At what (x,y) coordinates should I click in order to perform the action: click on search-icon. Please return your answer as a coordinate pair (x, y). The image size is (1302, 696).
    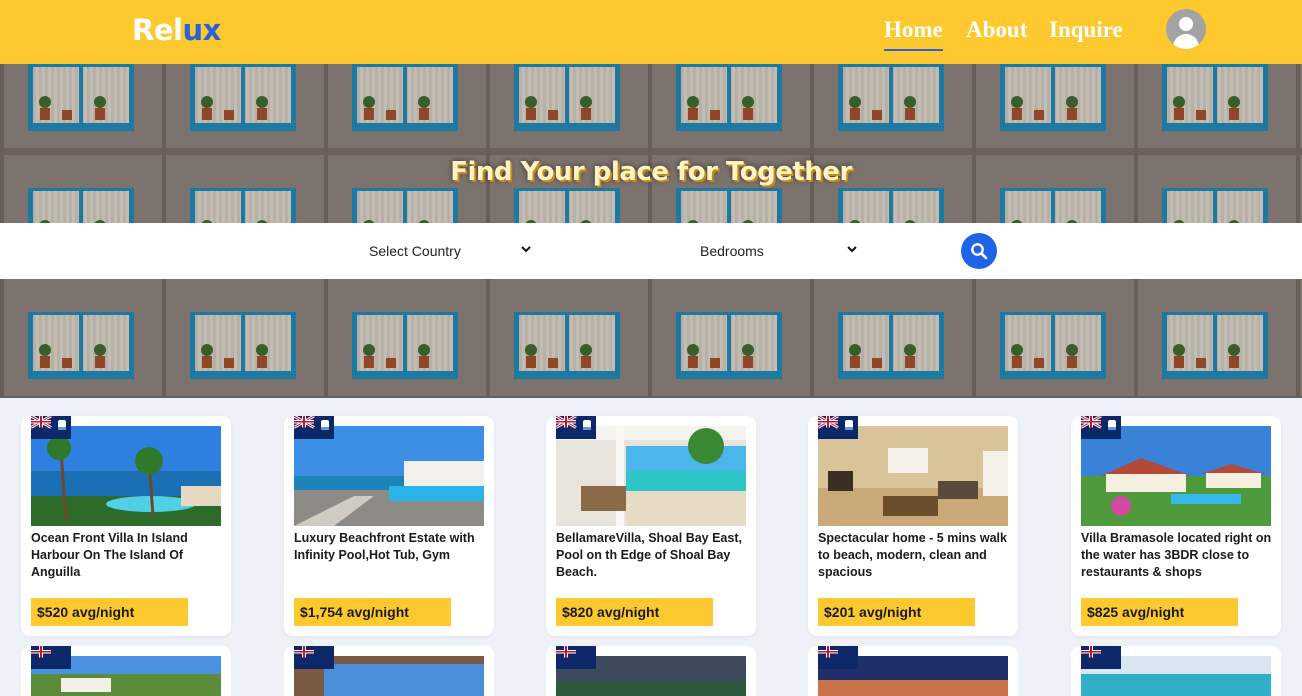
    Looking at the image, I should click on (979, 251).